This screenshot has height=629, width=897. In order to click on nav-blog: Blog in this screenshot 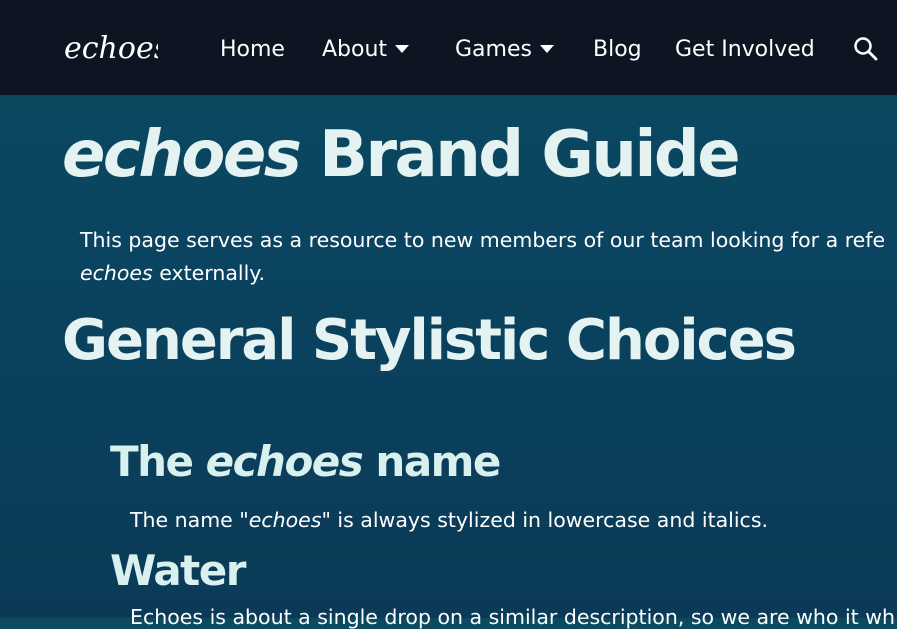, I will do `click(617, 49)`.